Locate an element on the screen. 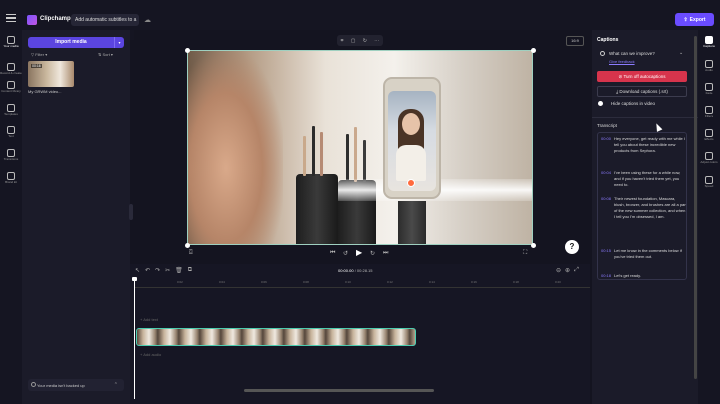 The width and height of the screenshot is (720, 404). chevron-down-icon: ▾ is located at coordinates (119, 42).